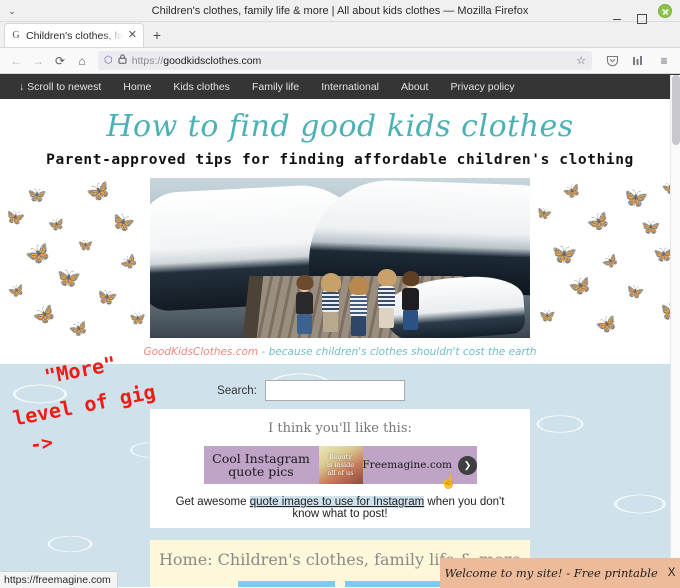 This screenshot has height=588, width=680. I want to click on post-button-left, so click(286, 584).